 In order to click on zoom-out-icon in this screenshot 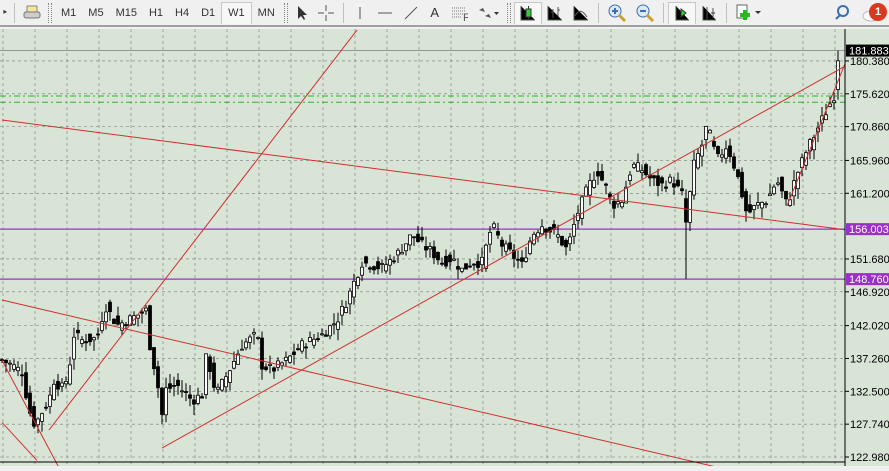, I will do `click(645, 13)`.